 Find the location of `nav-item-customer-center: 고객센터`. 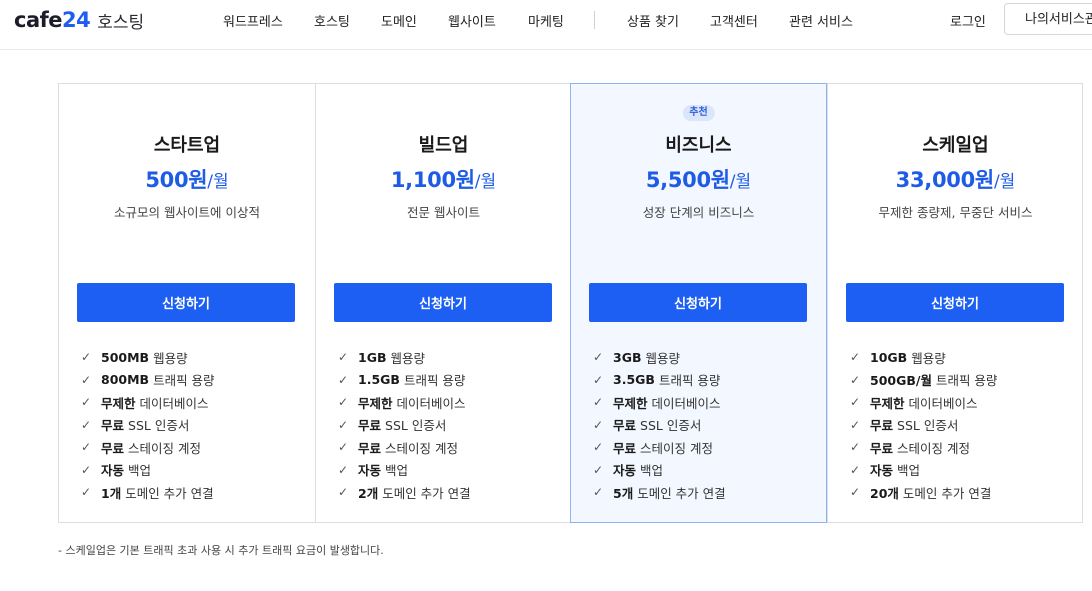

nav-item-customer-center: 고객센터 is located at coordinates (734, 20).